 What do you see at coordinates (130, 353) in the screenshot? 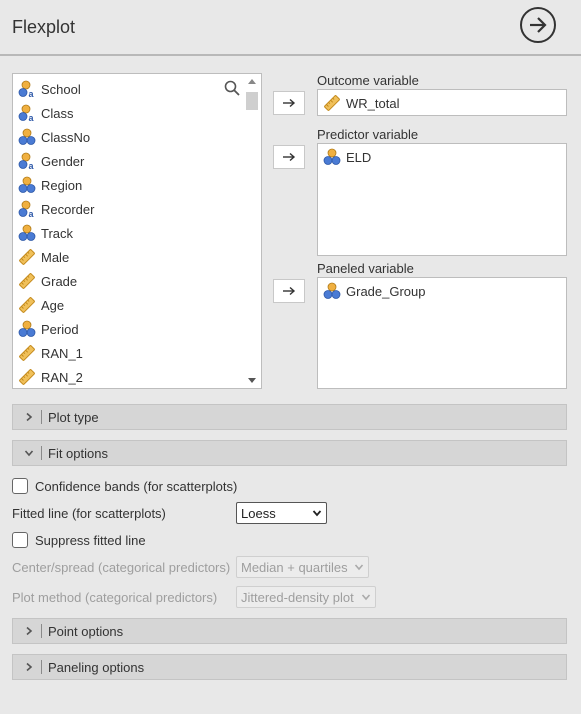
I see `variable-item: RAN_1` at bounding box center [130, 353].